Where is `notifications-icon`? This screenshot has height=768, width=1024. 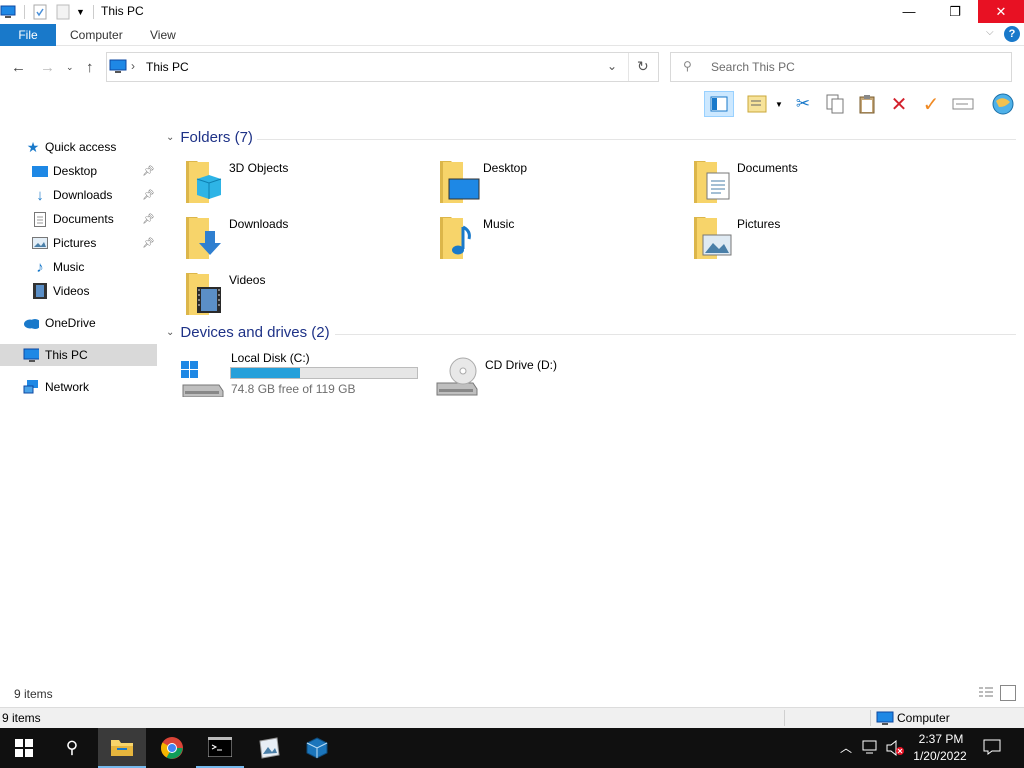
notifications-icon is located at coordinates (992, 748).